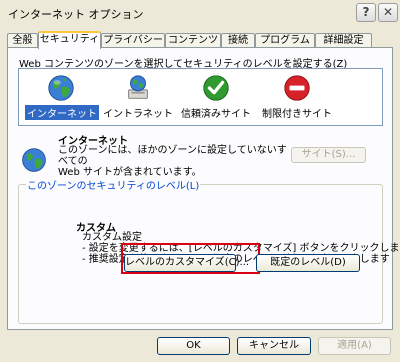 This screenshot has height=362, width=400. I want to click on tab-strip: 全般 セキュリティ プライバシー コンテンツ 接続 プログラム 詳細設定, so click(200, 40).